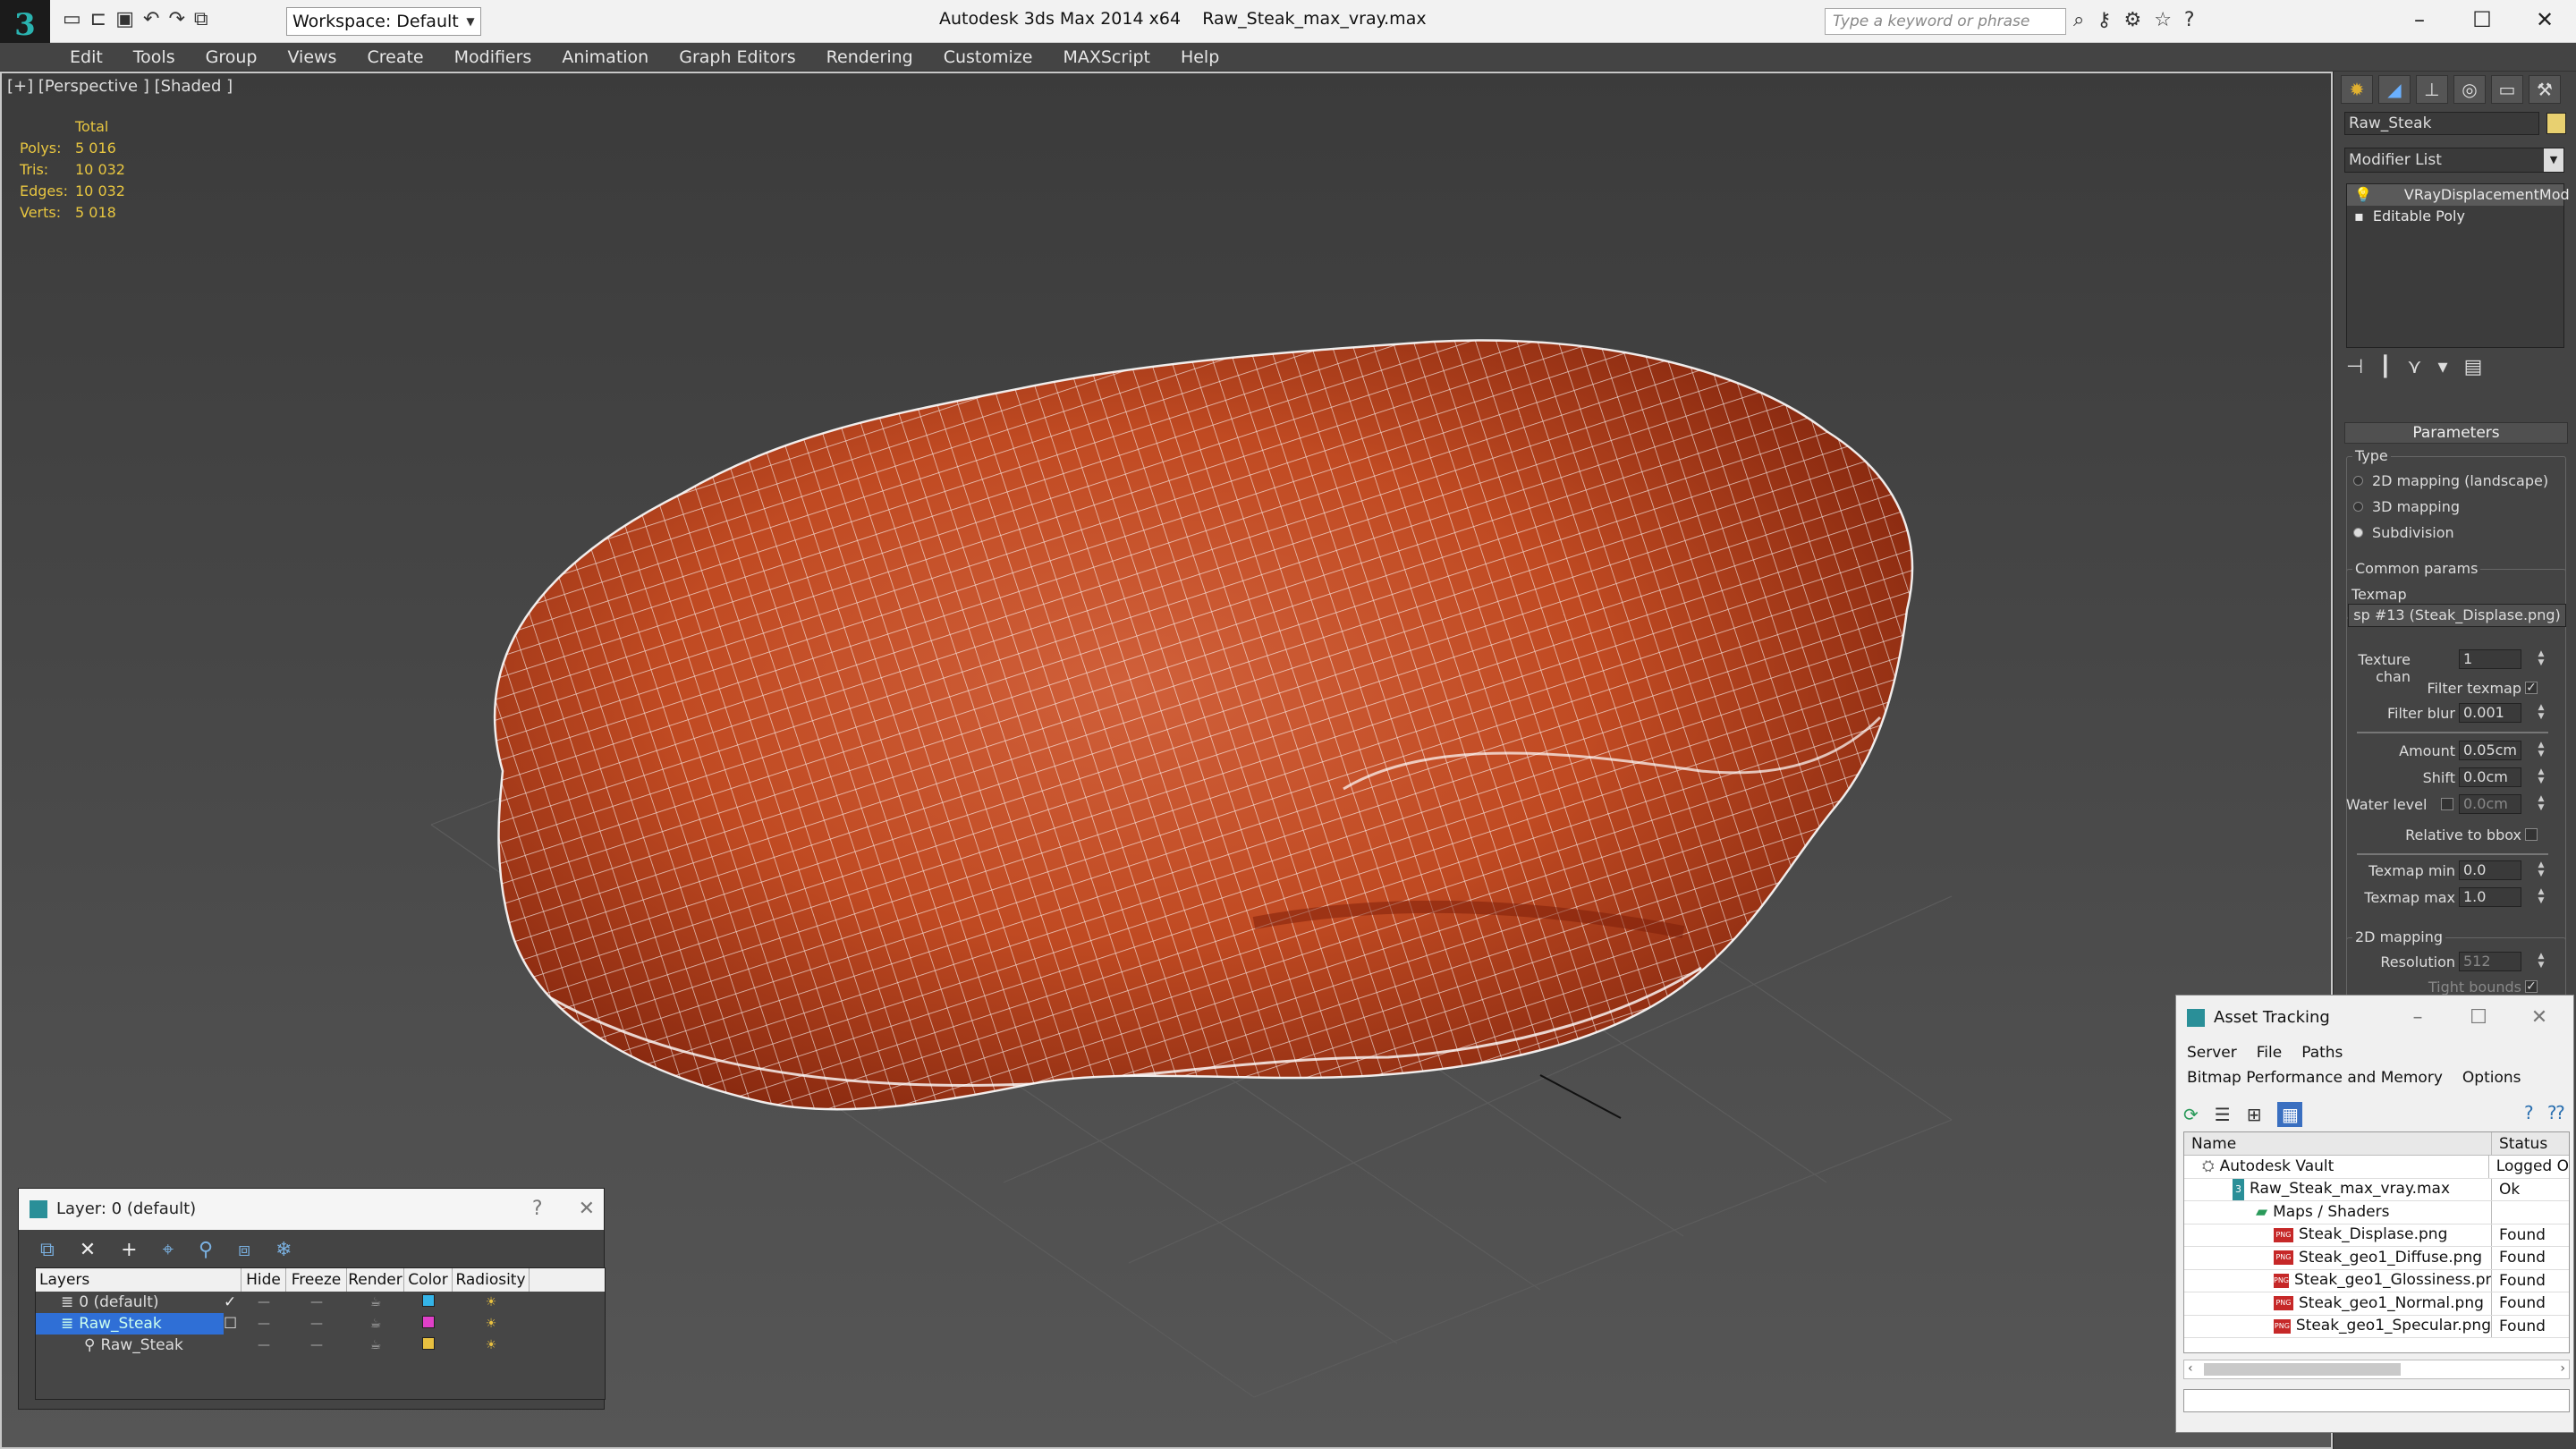 This screenshot has height=1449, width=2576. What do you see at coordinates (2376, 1167) in the screenshot?
I see `table-row: ⛭ Autodesk Vault Logged O` at bounding box center [2376, 1167].